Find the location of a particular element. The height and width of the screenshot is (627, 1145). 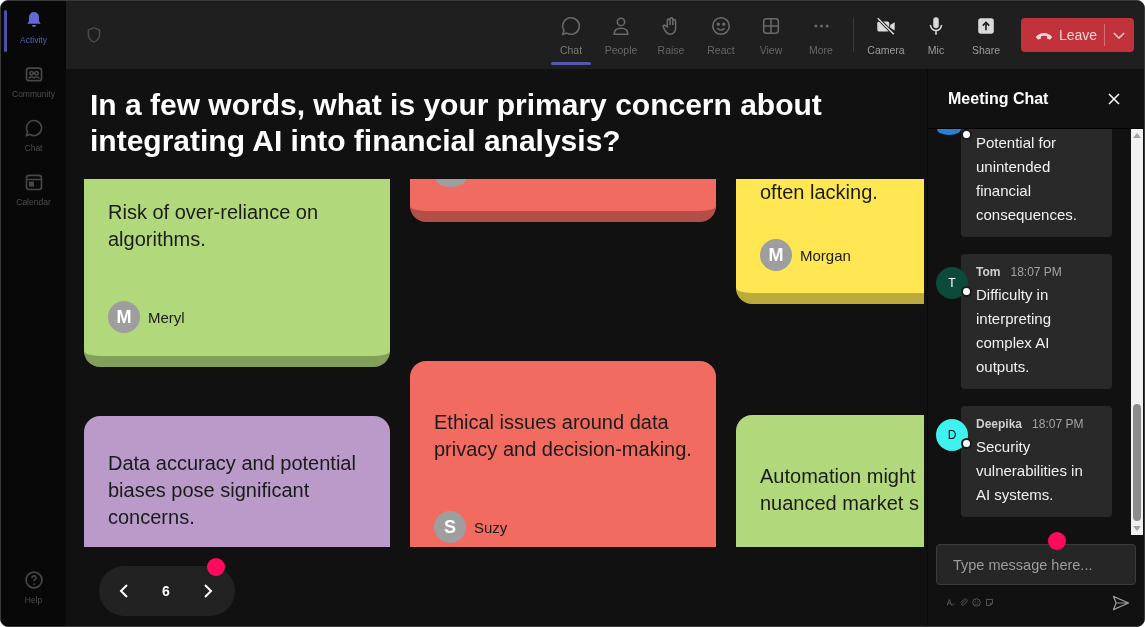

toolbar-button: Chat is located at coordinates (571, 35).